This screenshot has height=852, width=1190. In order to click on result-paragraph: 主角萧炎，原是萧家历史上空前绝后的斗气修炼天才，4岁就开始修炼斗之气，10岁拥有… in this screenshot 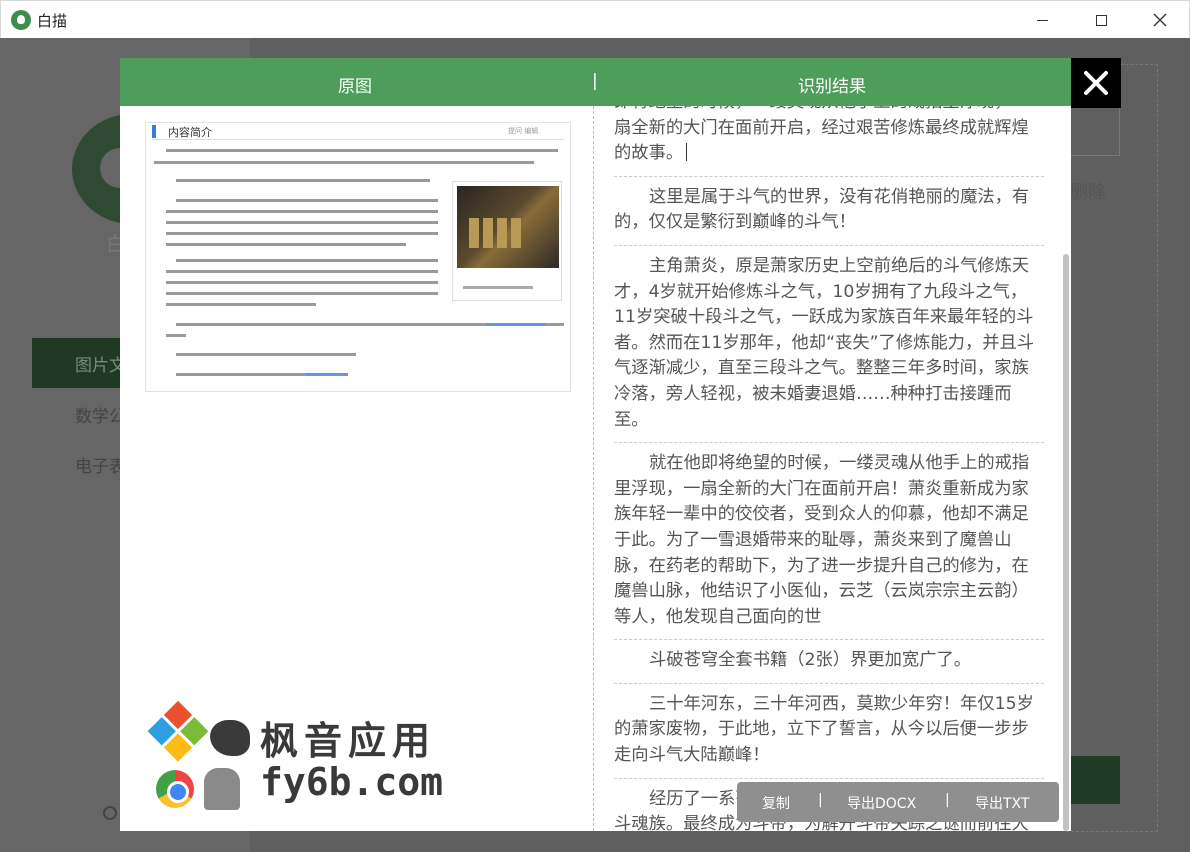, I will do `click(829, 349)`.